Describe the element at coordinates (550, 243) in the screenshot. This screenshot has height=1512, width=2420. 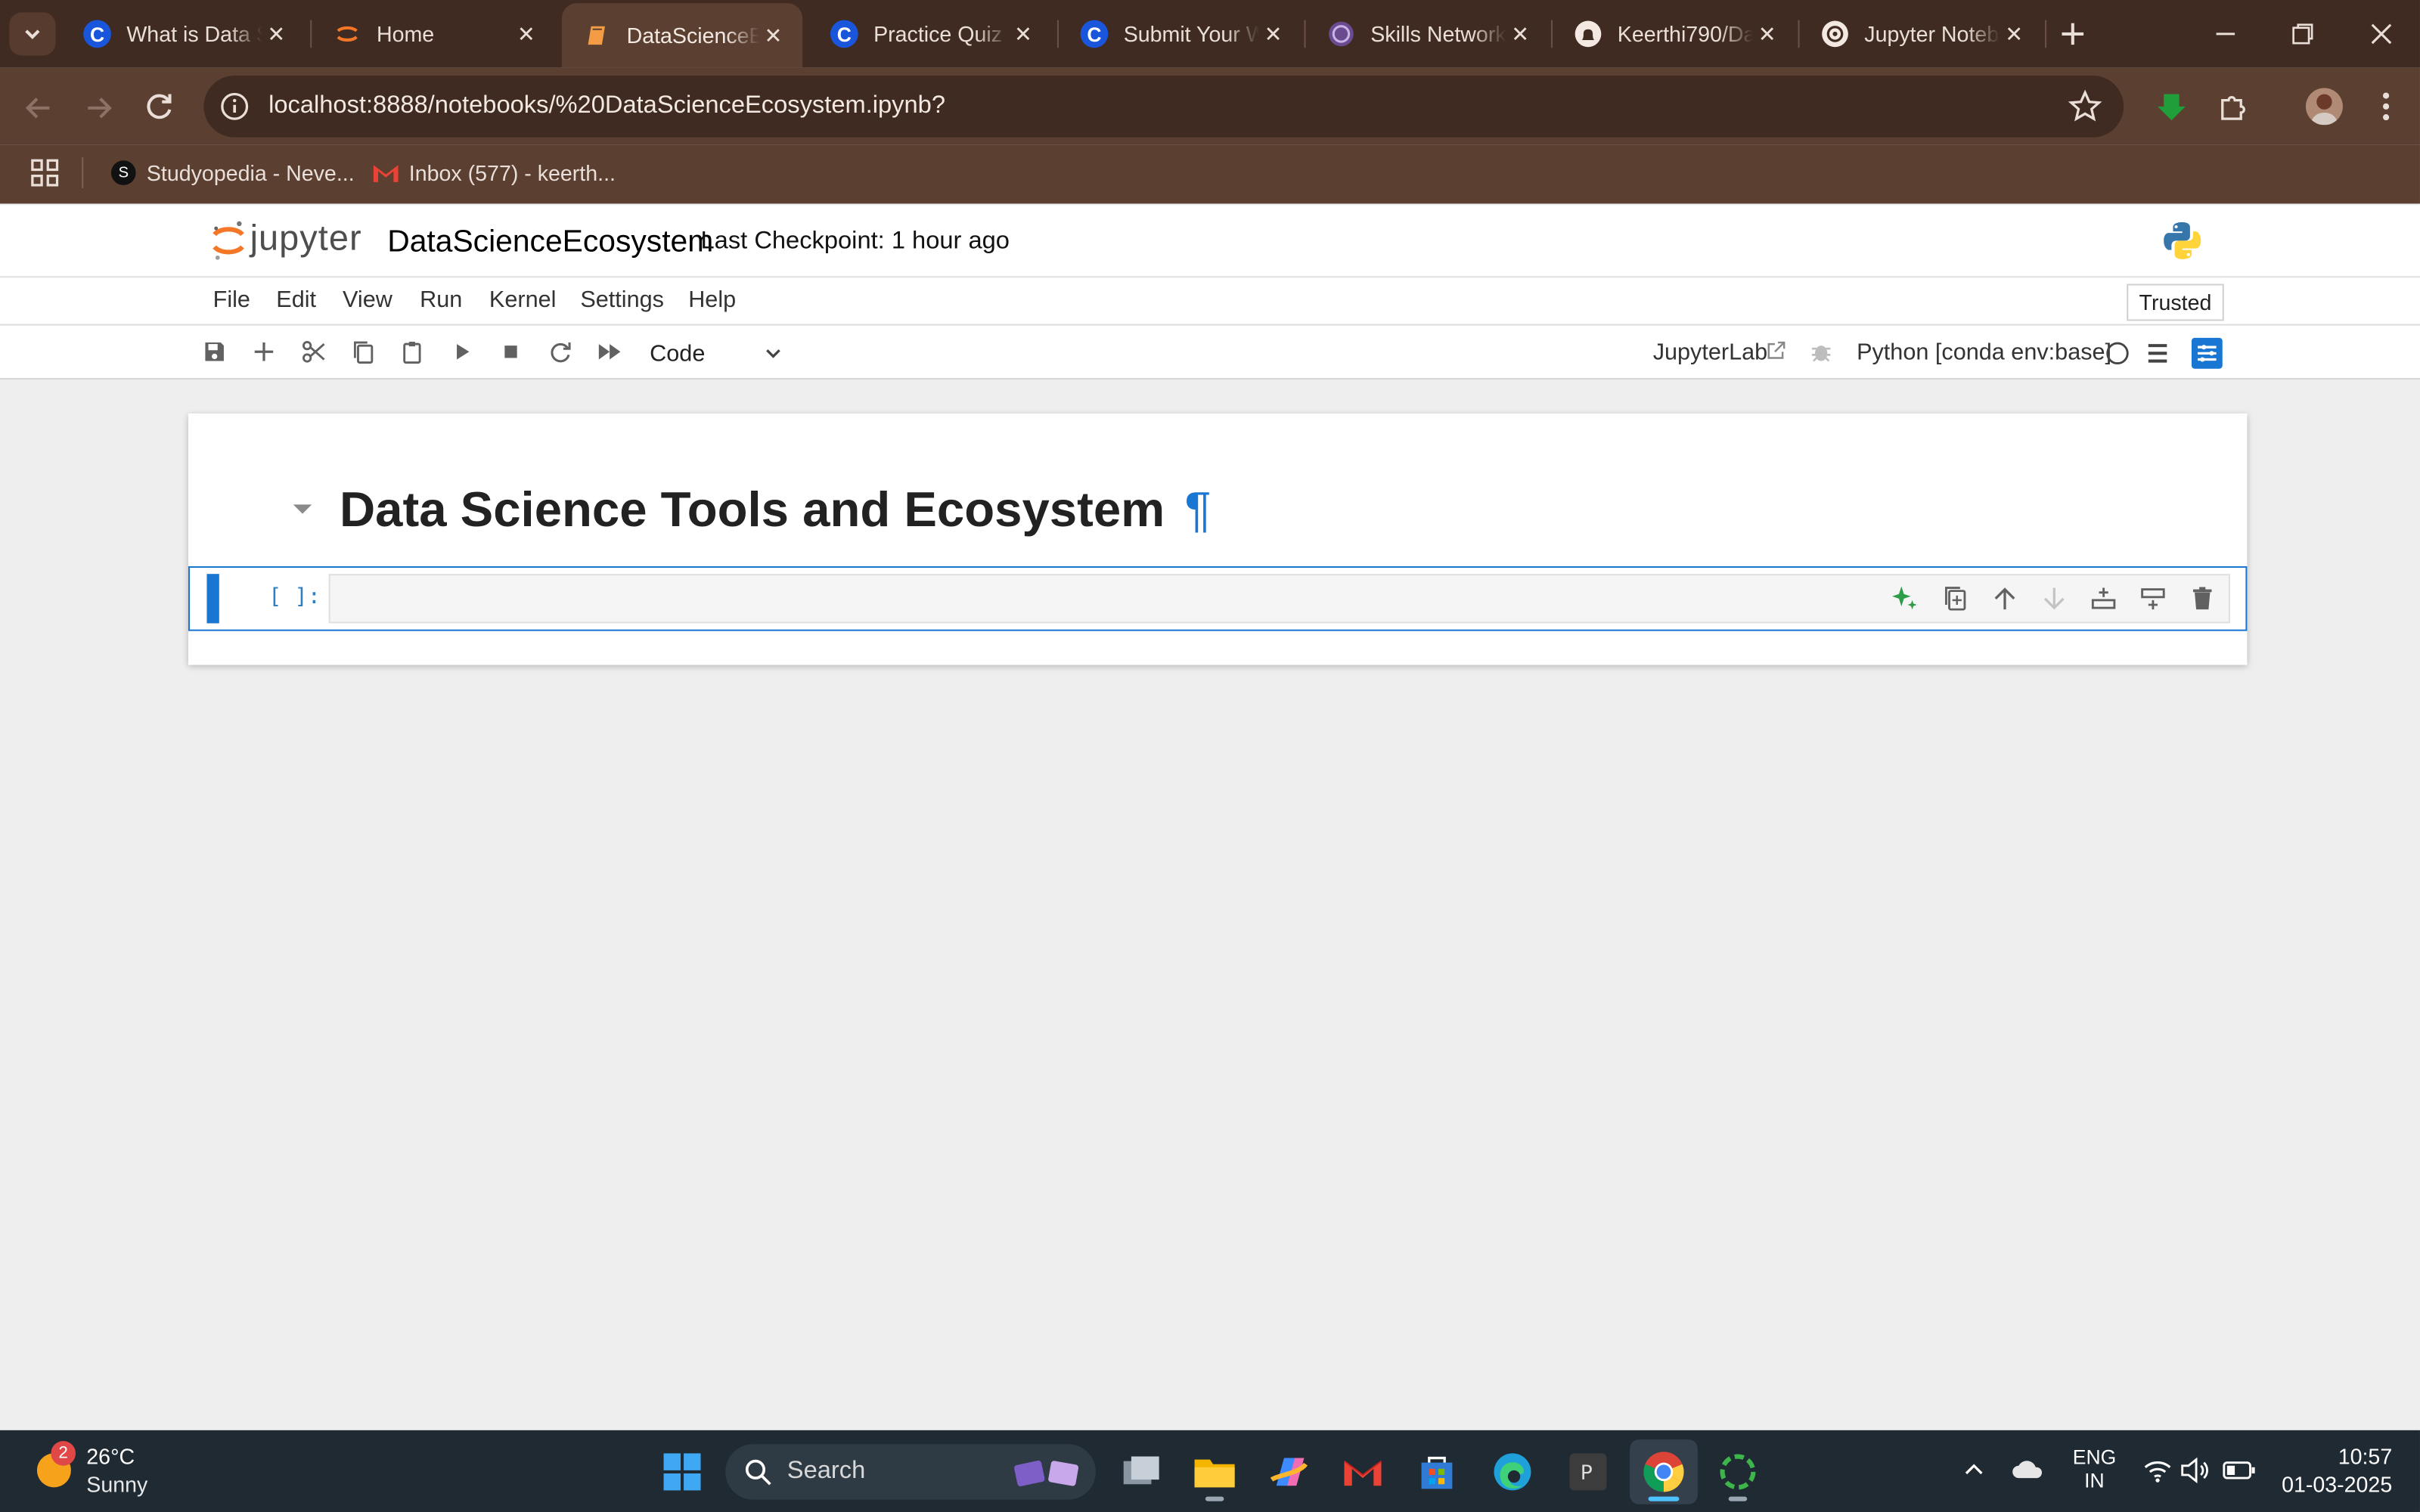
I see `notebook-title: DataScienceEcosystem` at that location.